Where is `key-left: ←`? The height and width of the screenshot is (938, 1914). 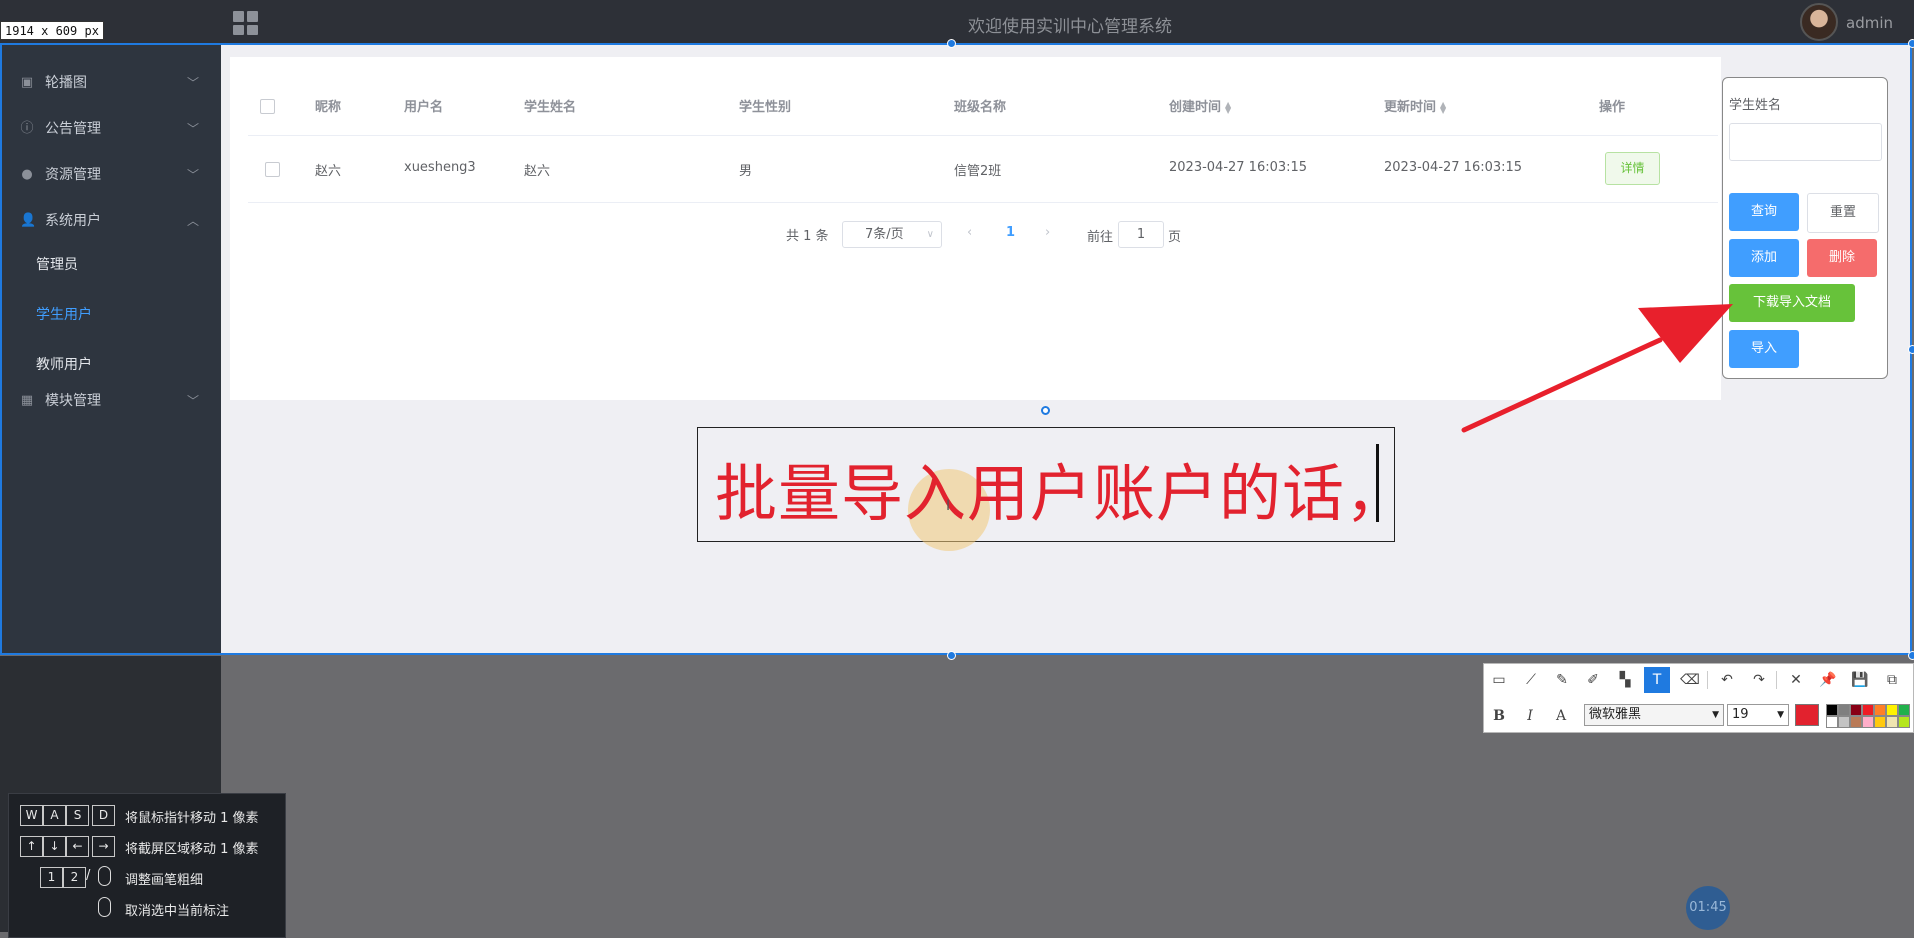
key-left: ← is located at coordinates (77, 846).